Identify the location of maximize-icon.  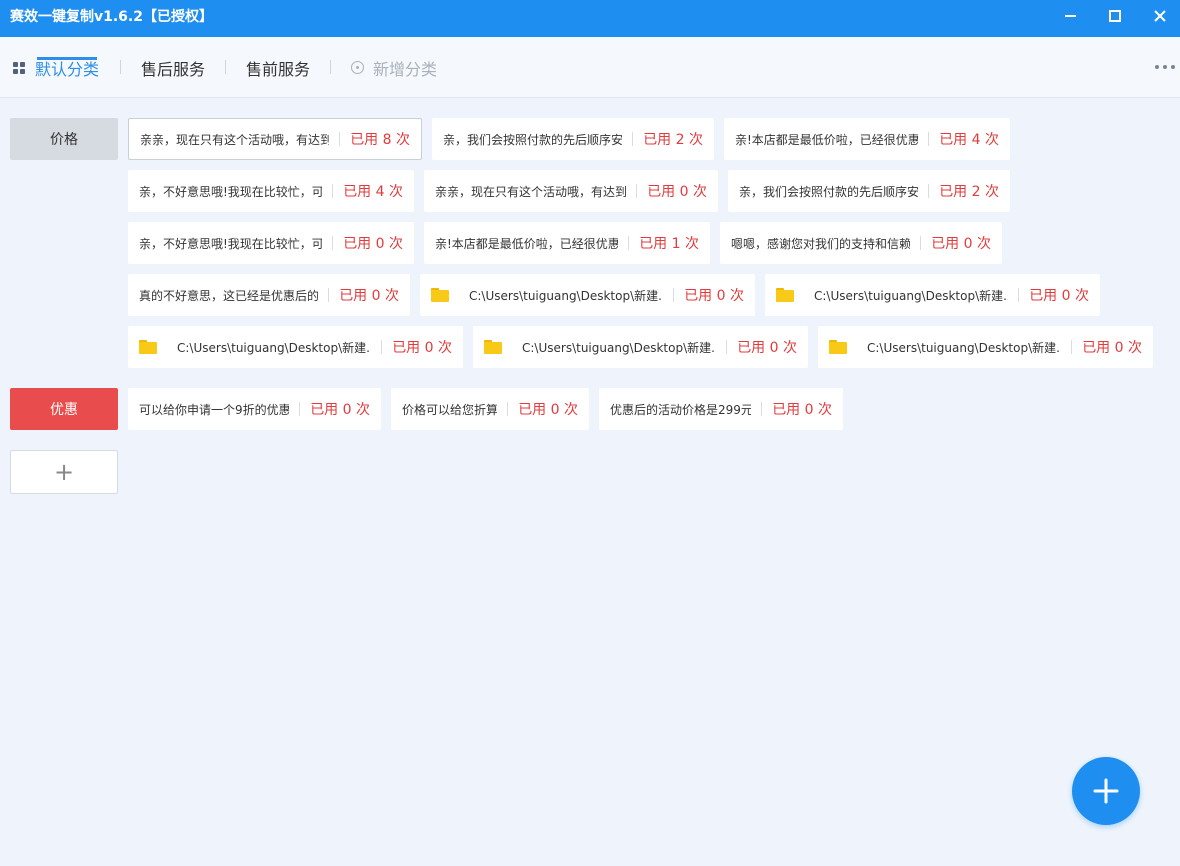
(1115, 16).